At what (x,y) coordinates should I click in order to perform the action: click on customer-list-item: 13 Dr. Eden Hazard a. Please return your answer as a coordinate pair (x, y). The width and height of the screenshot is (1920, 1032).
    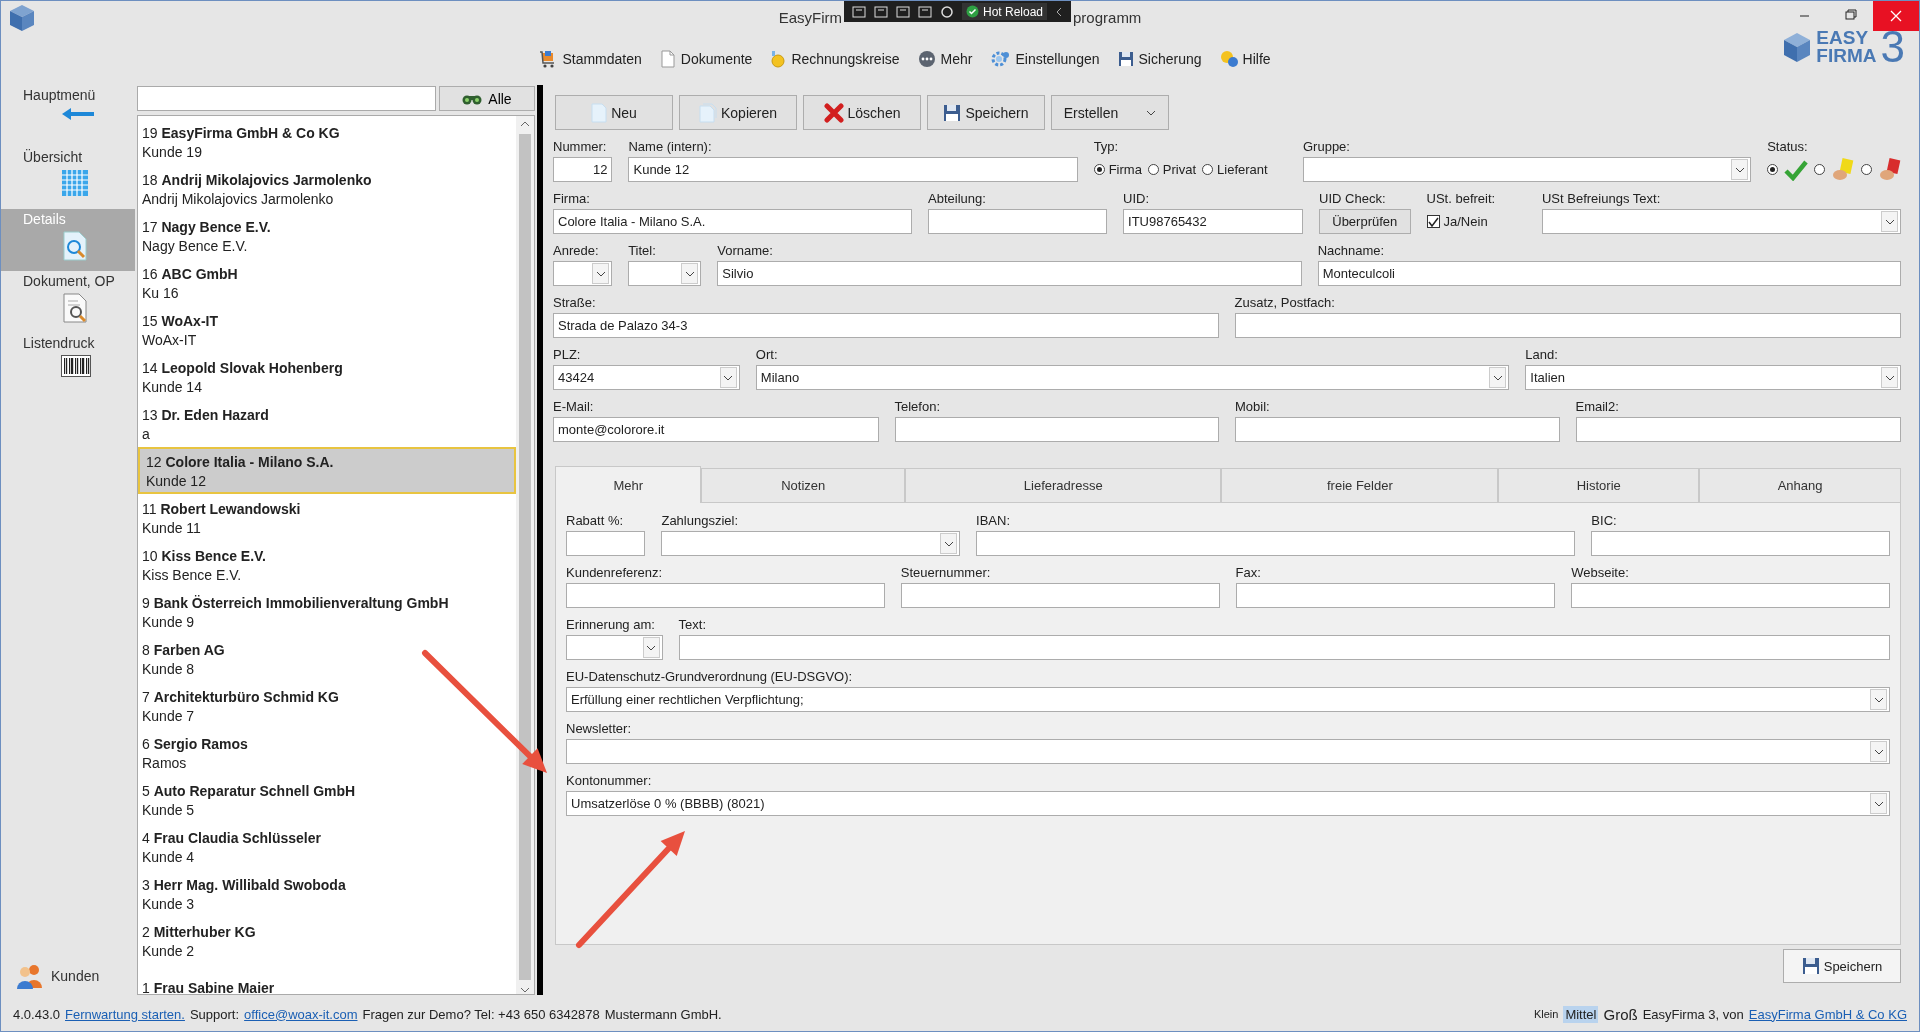
    Looking at the image, I should click on (327, 423).